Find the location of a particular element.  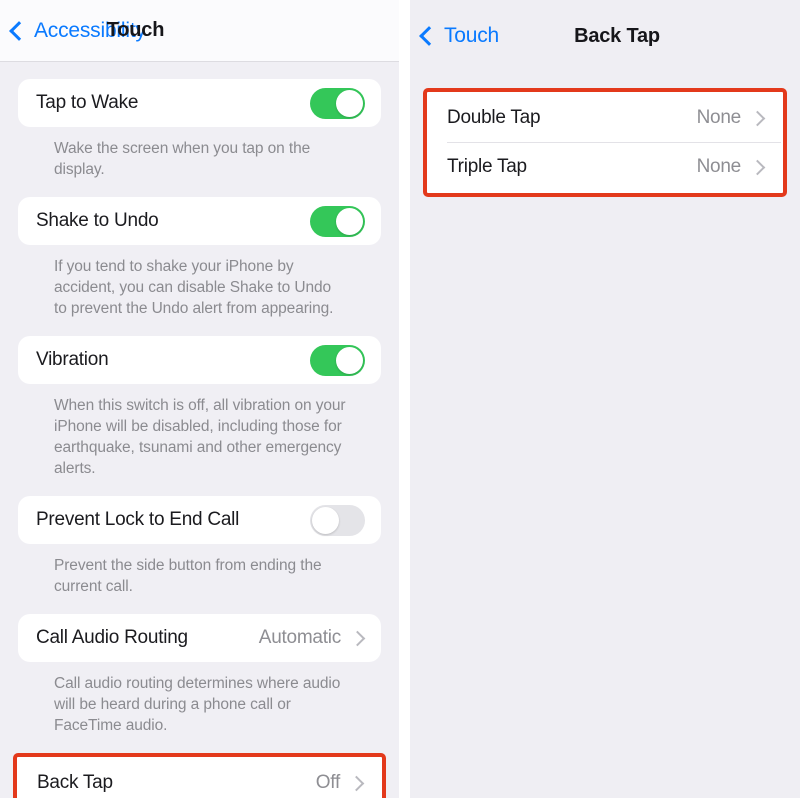

prevent-lock-to-end-call-card: Prevent Lock to End Call is located at coordinates (199, 520).